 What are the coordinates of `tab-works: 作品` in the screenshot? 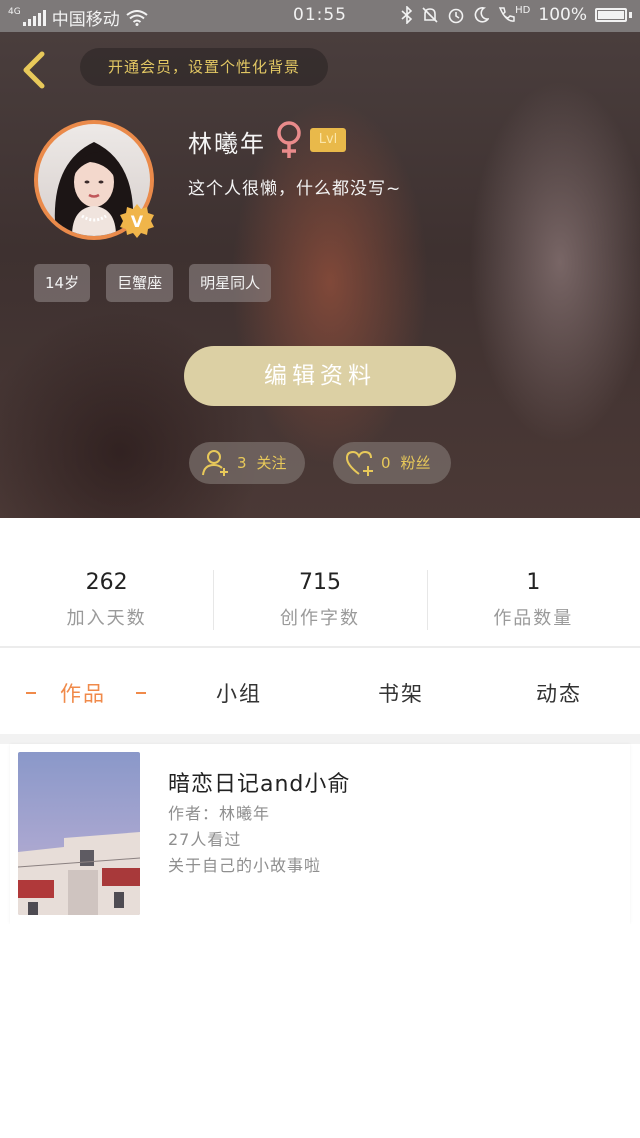 It's located at (83, 693).